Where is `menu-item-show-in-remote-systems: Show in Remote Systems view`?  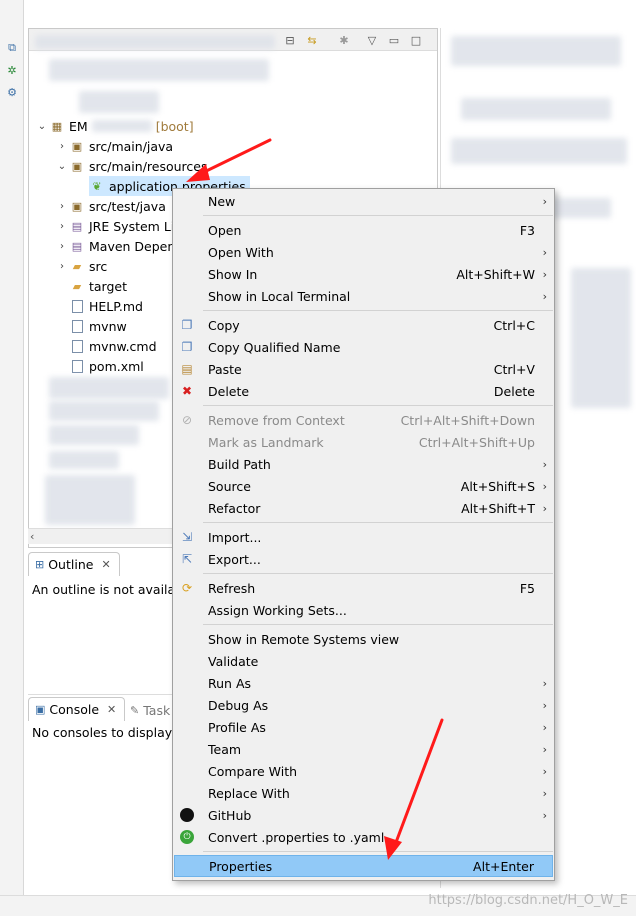 menu-item-show-in-remote-systems: Show in Remote Systems view is located at coordinates (363, 639).